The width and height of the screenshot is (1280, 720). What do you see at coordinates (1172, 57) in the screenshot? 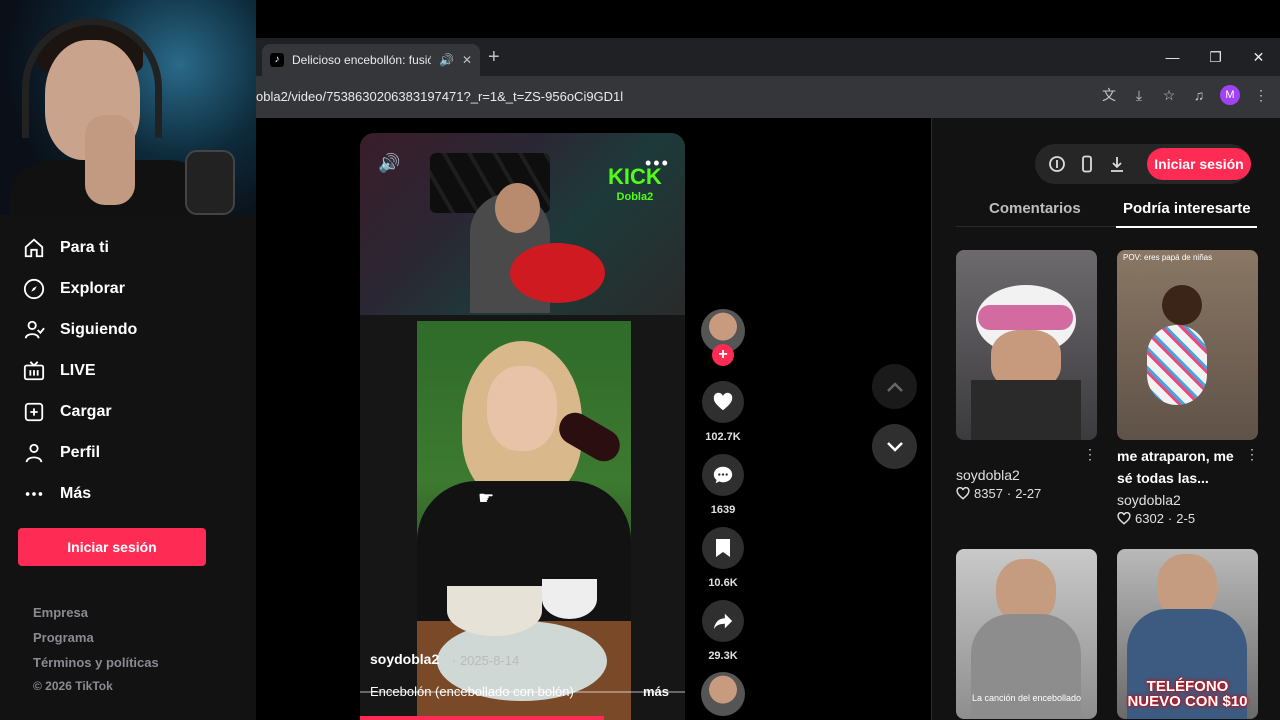
I see `minimize-button: —` at bounding box center [1172, 57].